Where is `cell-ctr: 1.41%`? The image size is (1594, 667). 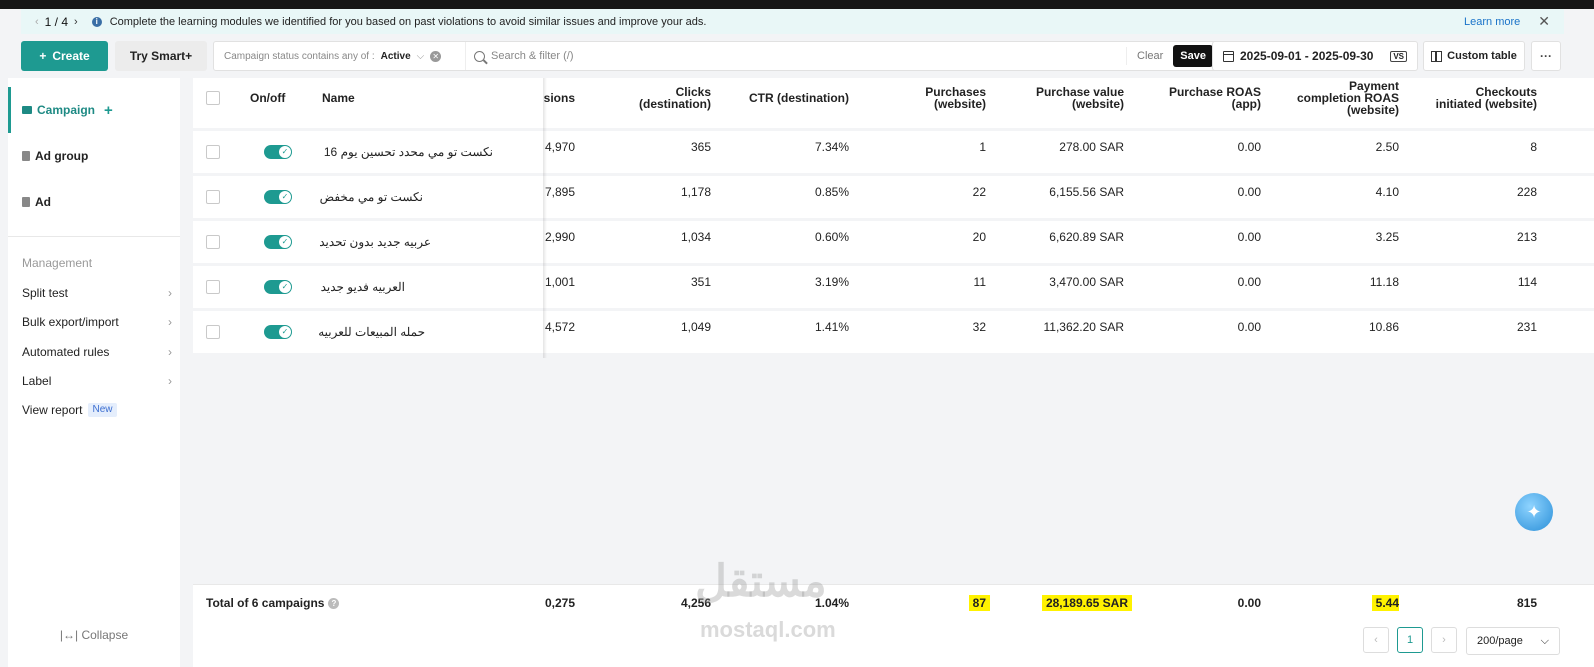 cell-ctr: 1.41% is located at coordinates (831, 327).